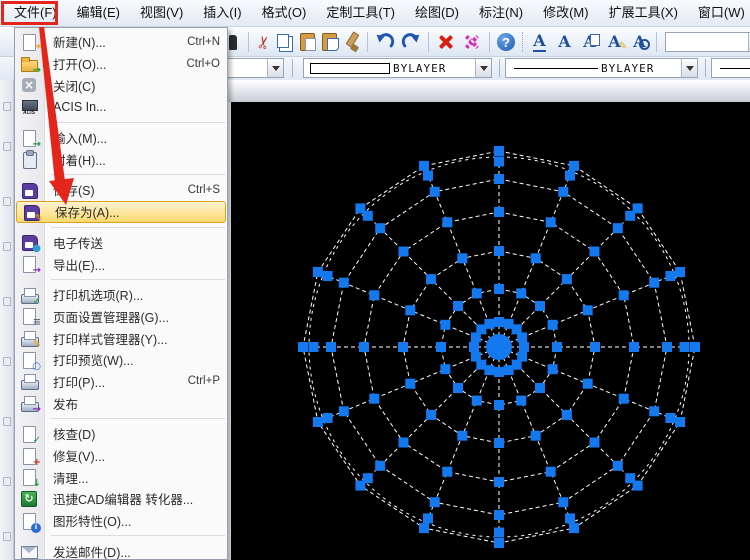 The image size is (750, 560). Describe the element at coordinates (203, 189) in the screenshot. I see `menu-item-shortcut: Ctrl+S` at that location.